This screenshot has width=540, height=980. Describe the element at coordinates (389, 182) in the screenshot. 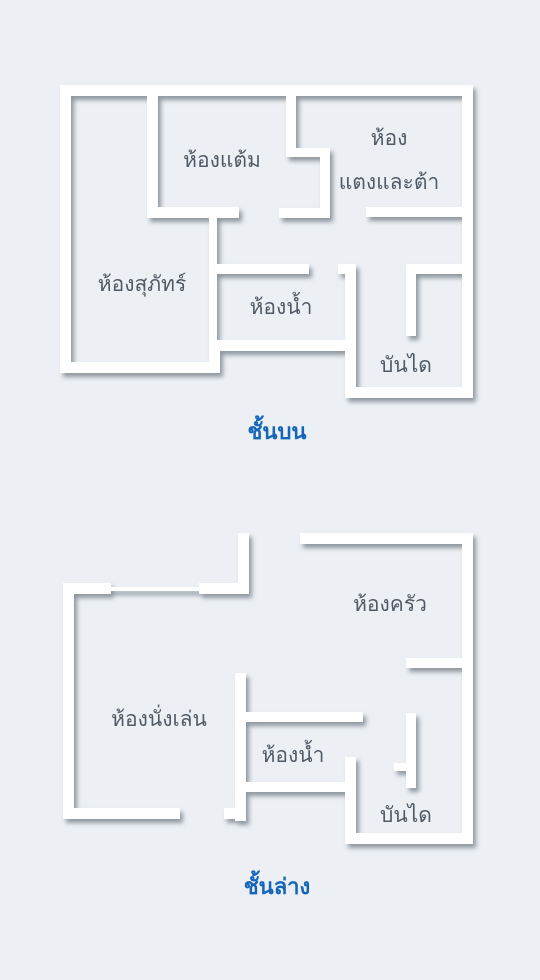

I see `upper-dressing-room-label-line2: แตงและต้า` at that location.